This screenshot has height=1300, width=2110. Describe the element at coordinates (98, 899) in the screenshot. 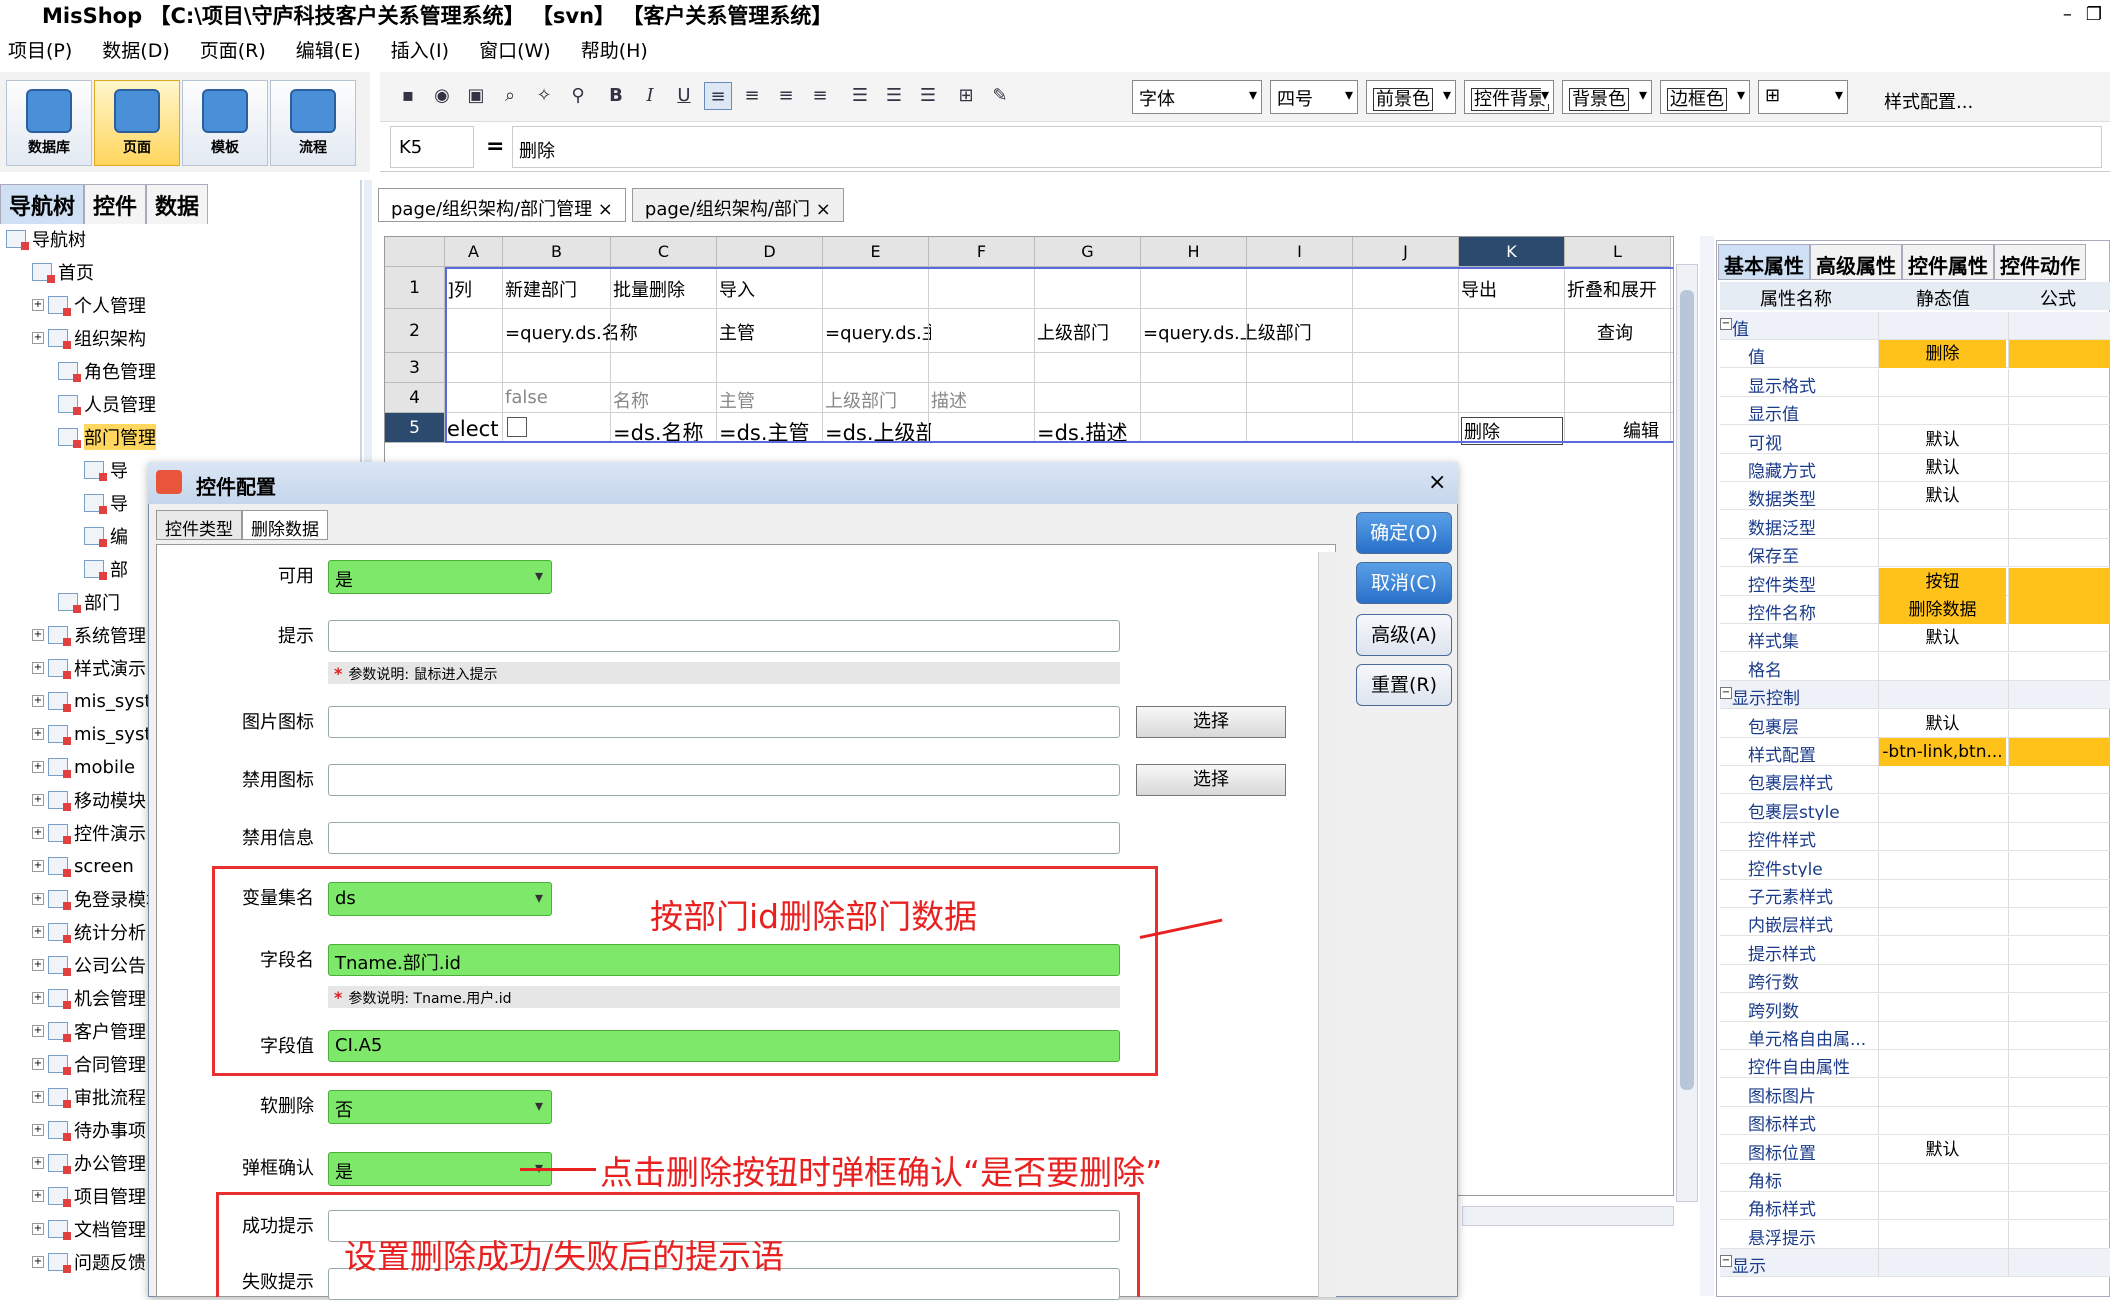

I see `tree-item: + 免登录模块` at that location.